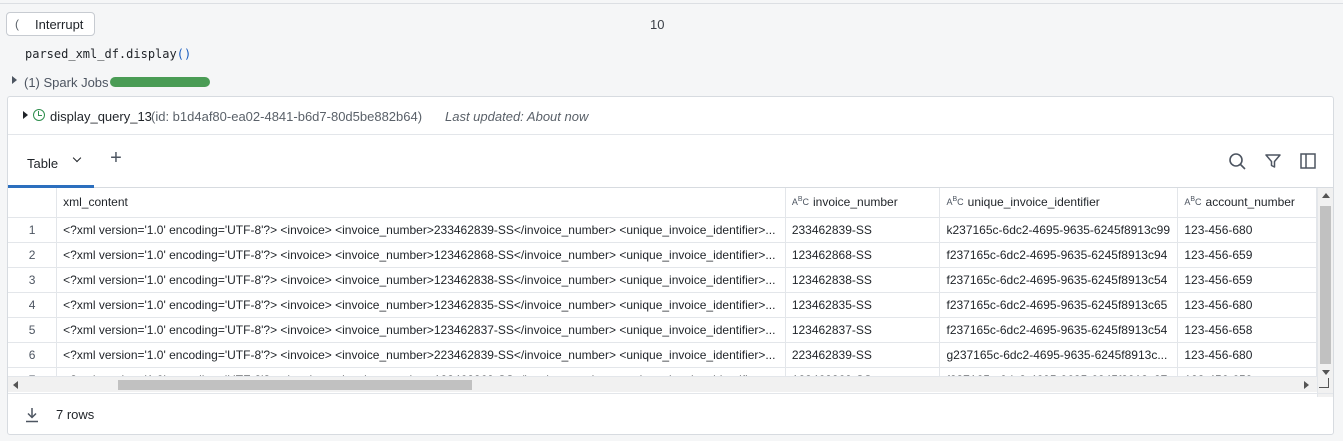  Describe the element at coordinates (863, 355) in the screenshot. I see `cell-invoice-number: 223462839-SS` at that location.